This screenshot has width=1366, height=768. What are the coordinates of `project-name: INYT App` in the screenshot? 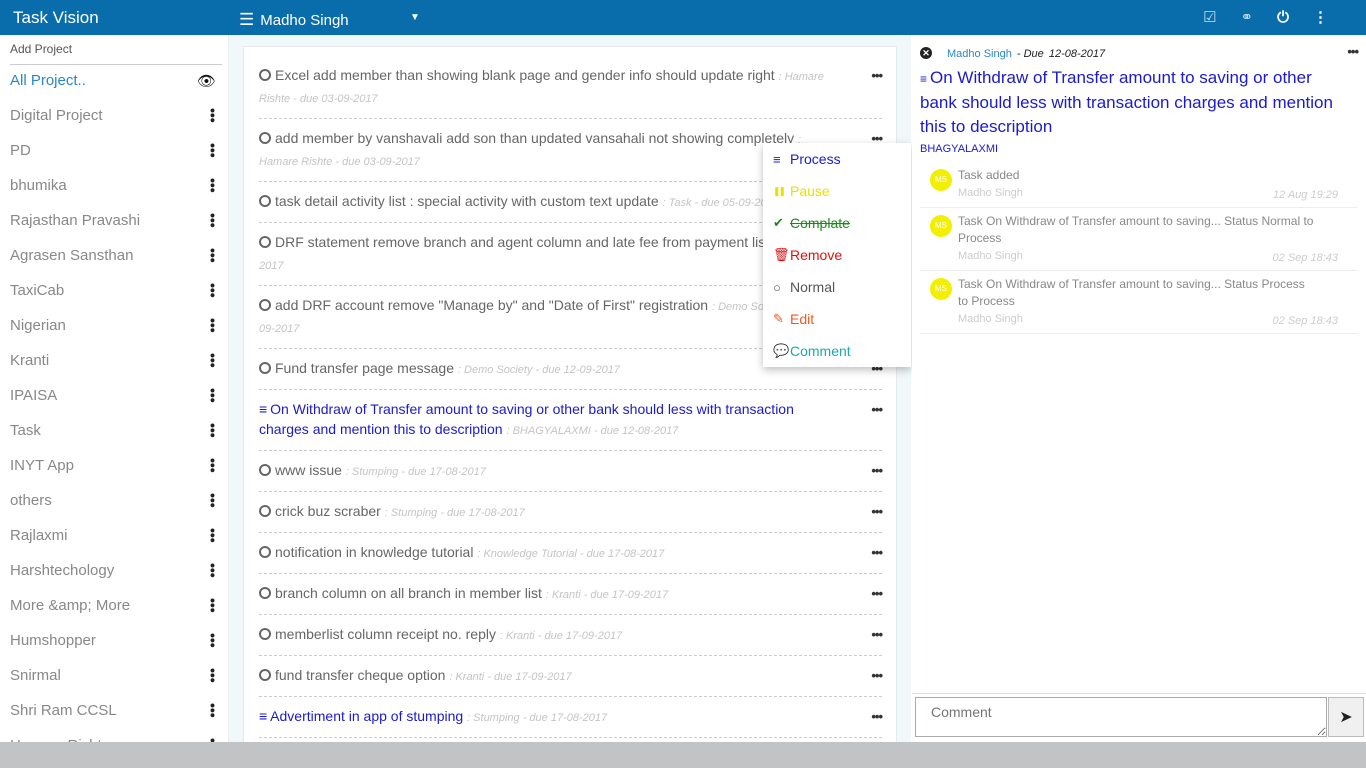 It's located at (42, 465).